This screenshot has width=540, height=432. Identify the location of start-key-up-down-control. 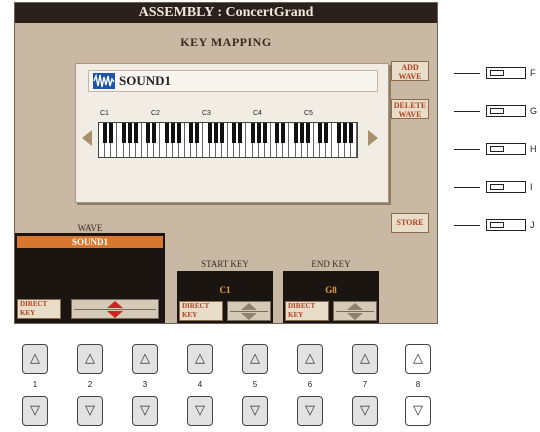
(249, 311).